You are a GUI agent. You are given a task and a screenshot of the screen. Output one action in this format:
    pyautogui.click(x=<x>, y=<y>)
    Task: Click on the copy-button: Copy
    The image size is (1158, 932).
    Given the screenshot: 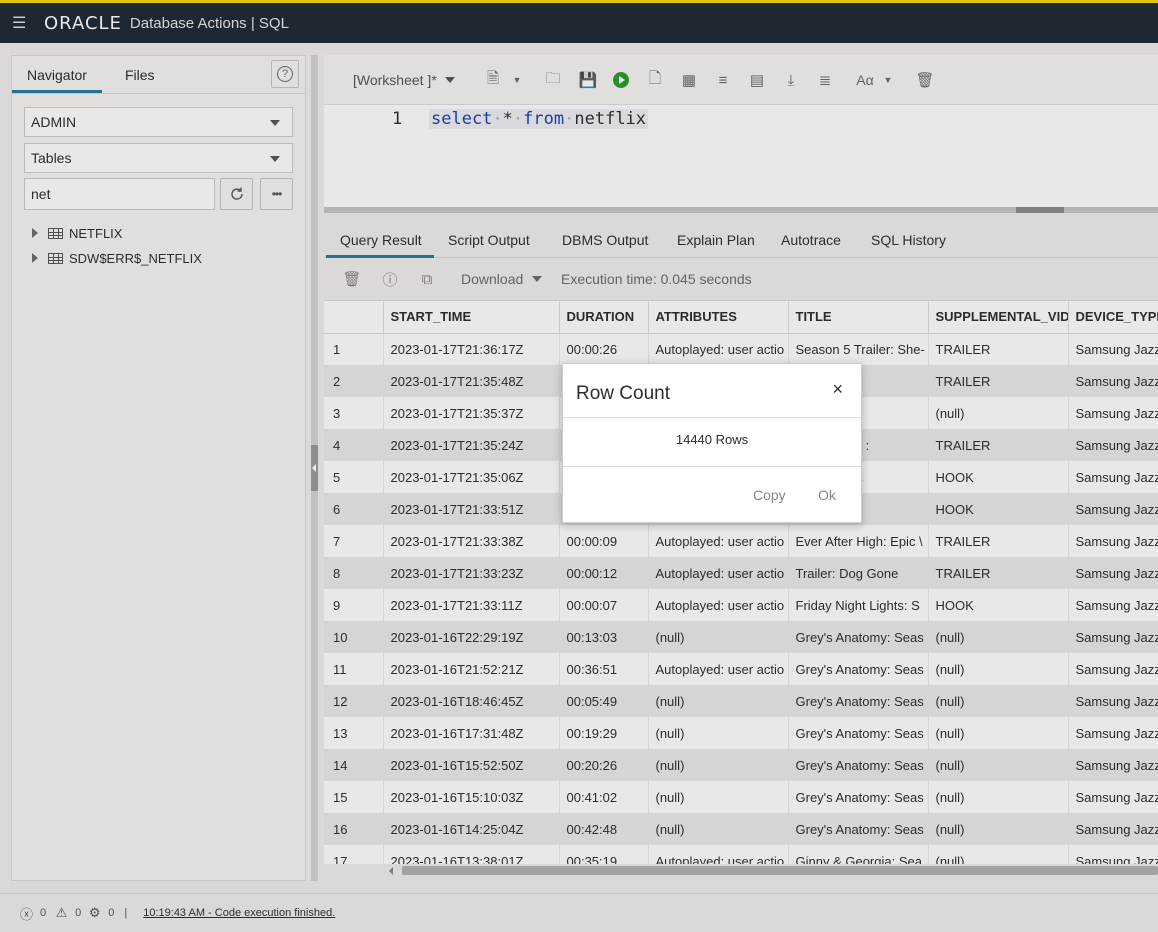 What is the action you would take?
    pyautogui.click(x=769, y=495)
    